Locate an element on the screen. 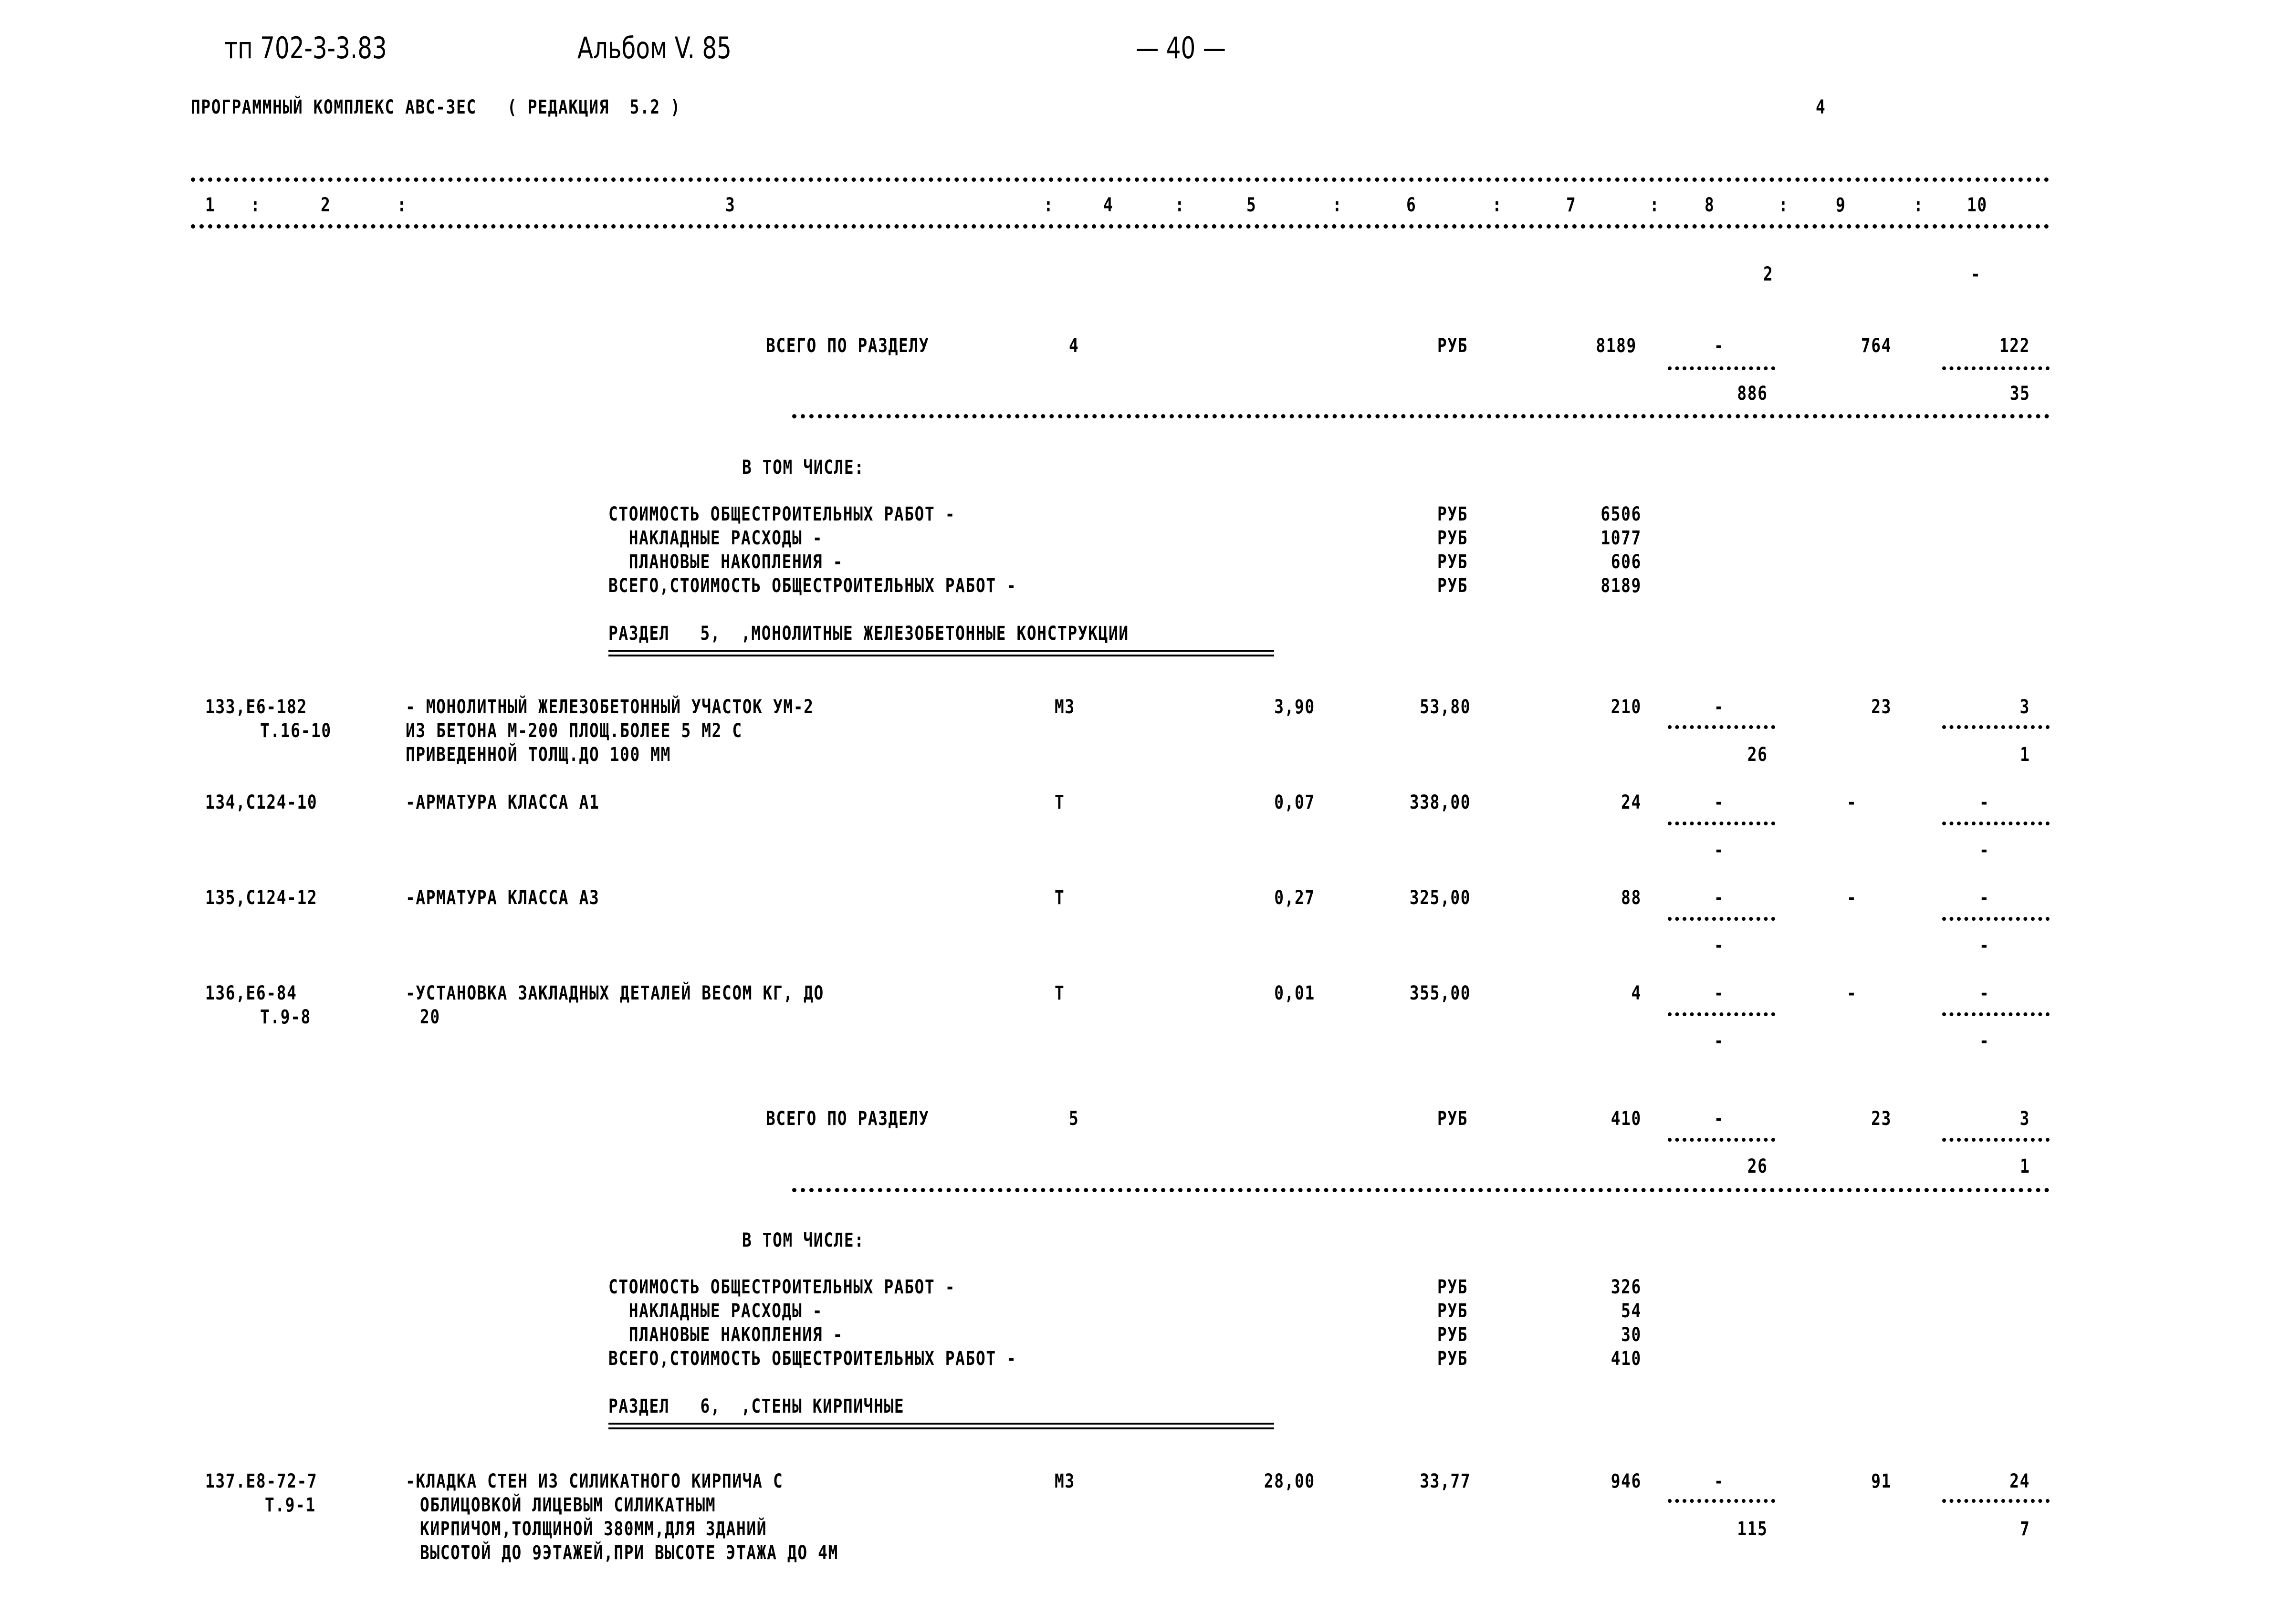  total-col8-top: - is located at coordinates (1719, 1119).